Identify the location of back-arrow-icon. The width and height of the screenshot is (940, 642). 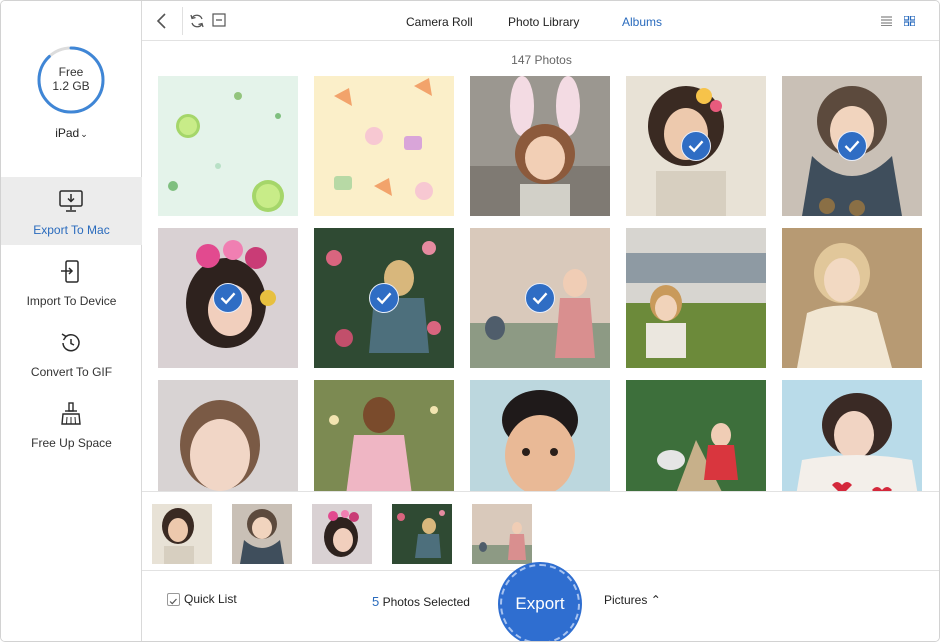
(162, 21).